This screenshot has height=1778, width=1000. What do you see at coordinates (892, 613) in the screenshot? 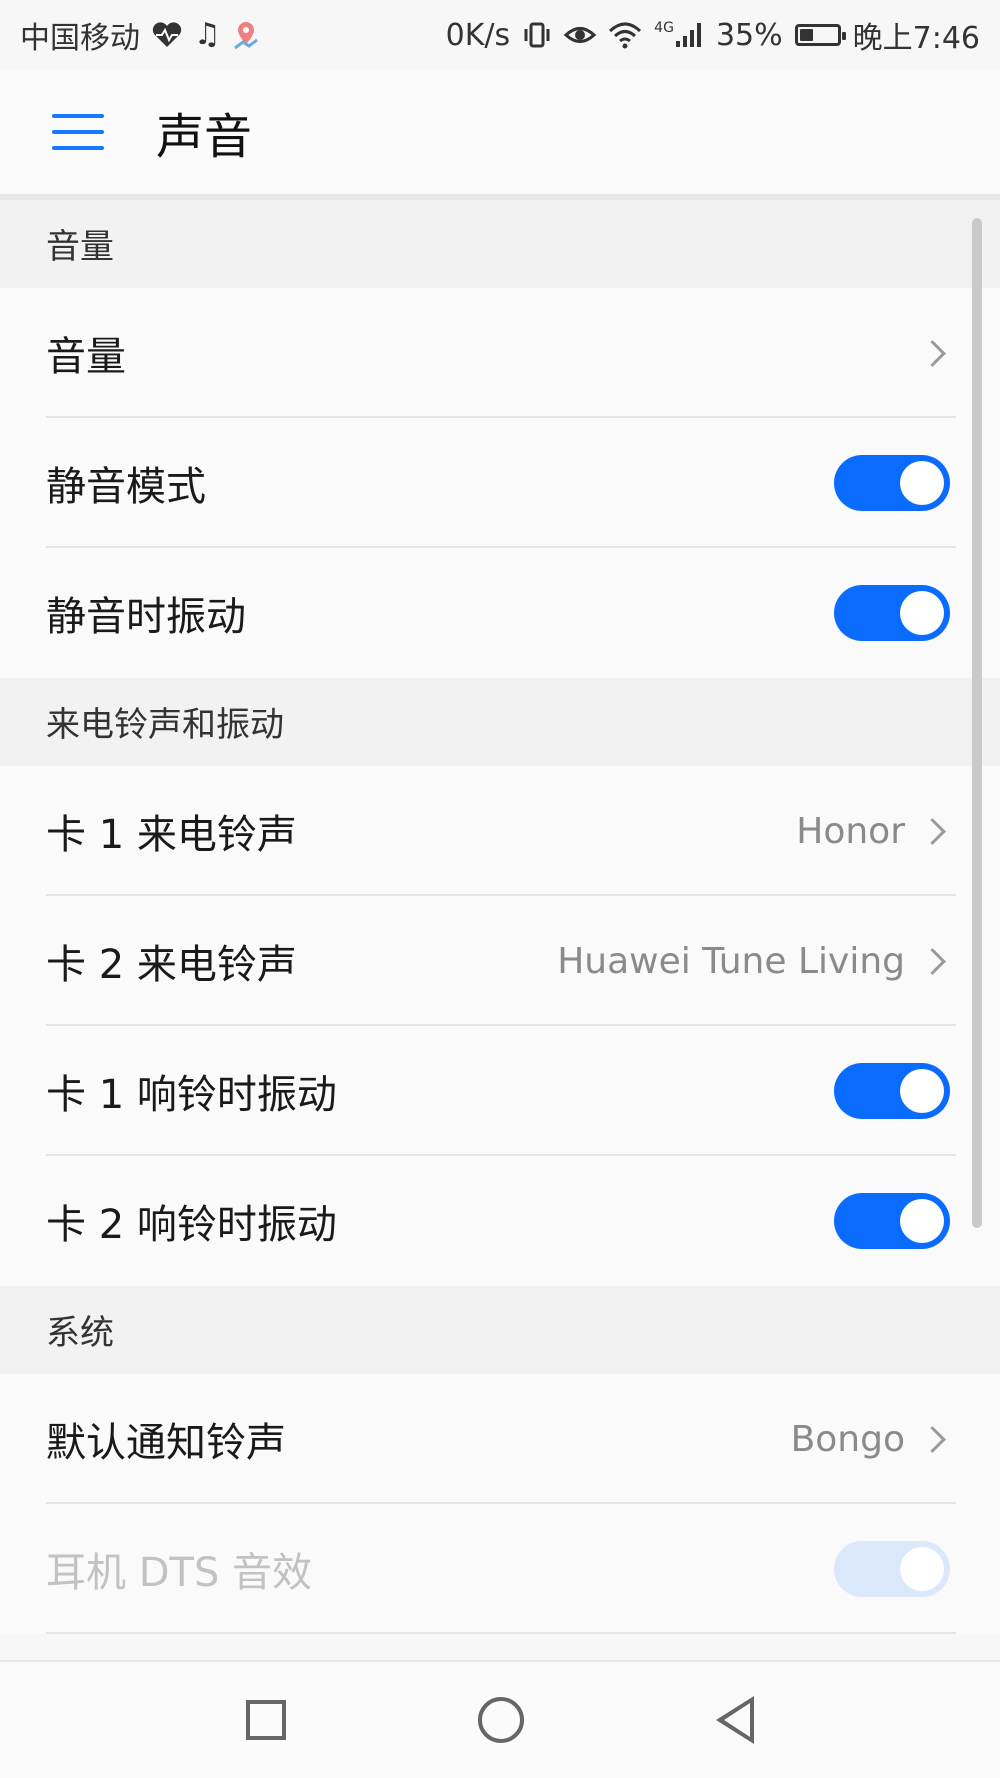
I see `vibrate-when-silent-toggle` at bounding box center [892, 613].